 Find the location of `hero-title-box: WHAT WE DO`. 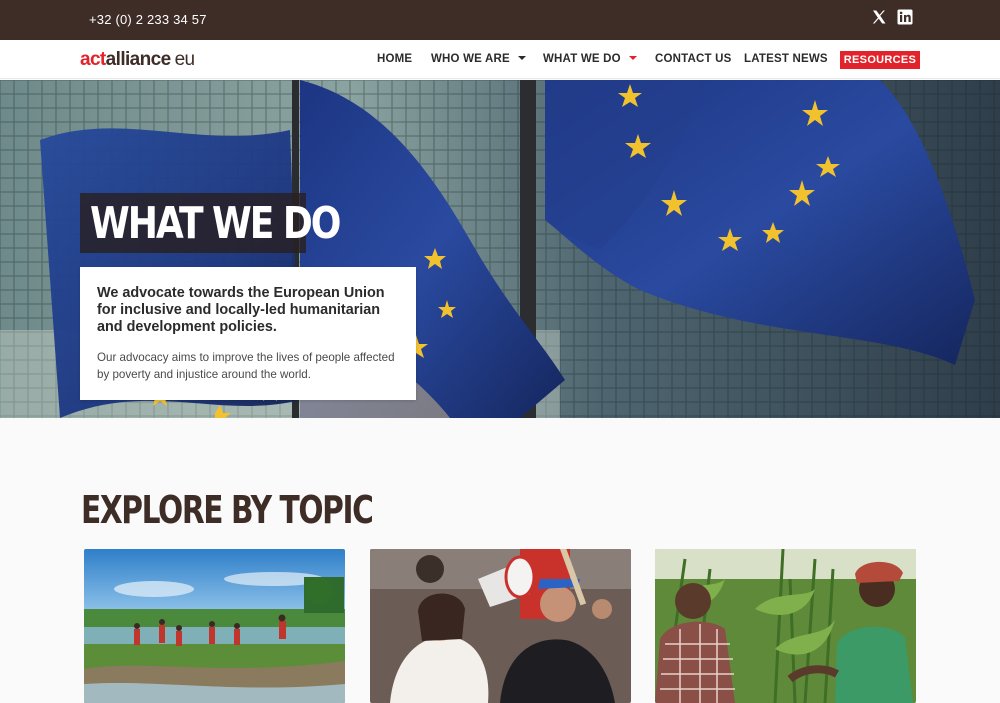

hero-title-box: WHAT WE DO is located at coordinates (210, 223).